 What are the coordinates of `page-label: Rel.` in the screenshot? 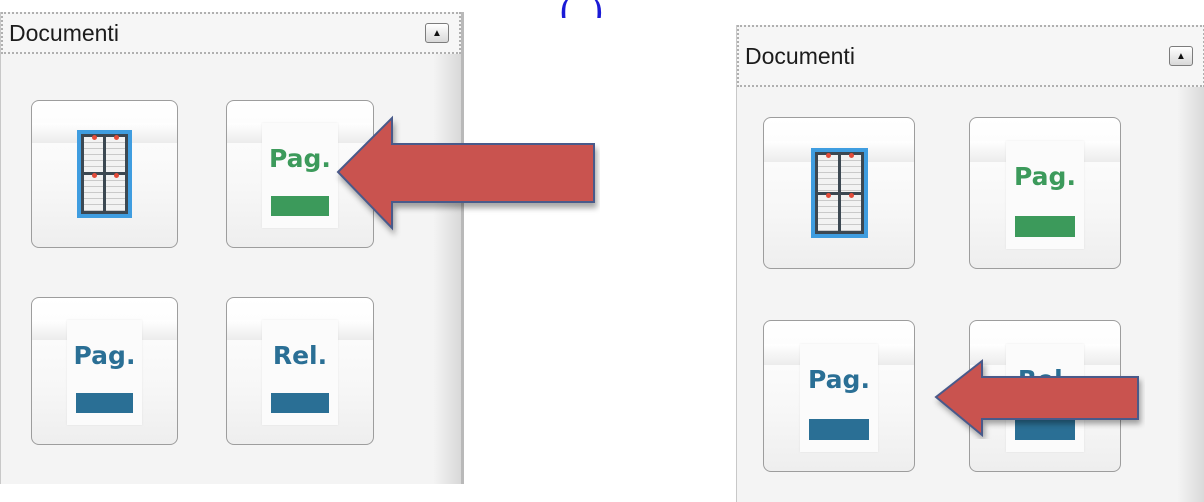 It's located at (300, 355).